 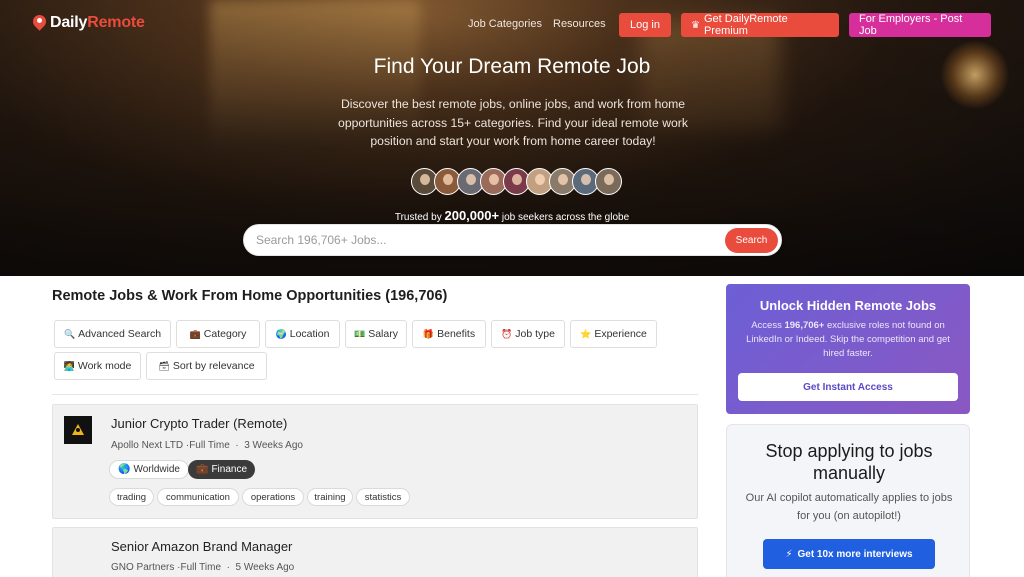 What do you see at coordinates (201, 546) in the screenshot?
I see `job-title: Senior Amazon Brand Manager` at bounding box center [201, 546].